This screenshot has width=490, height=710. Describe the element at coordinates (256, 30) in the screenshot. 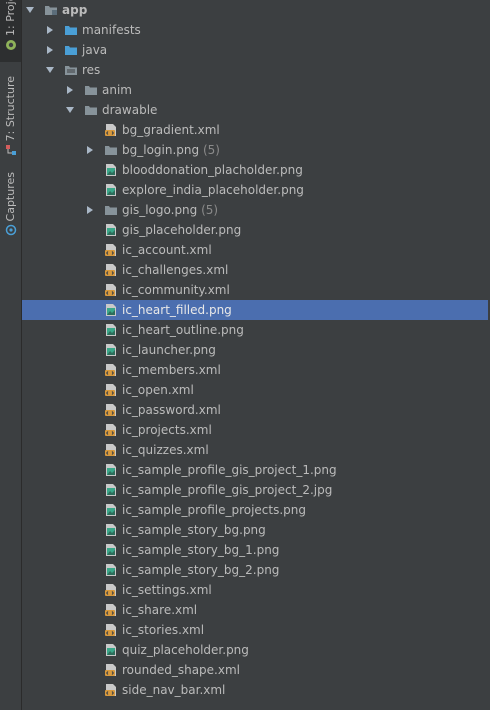

I see `tree-row: manifests` at that location.